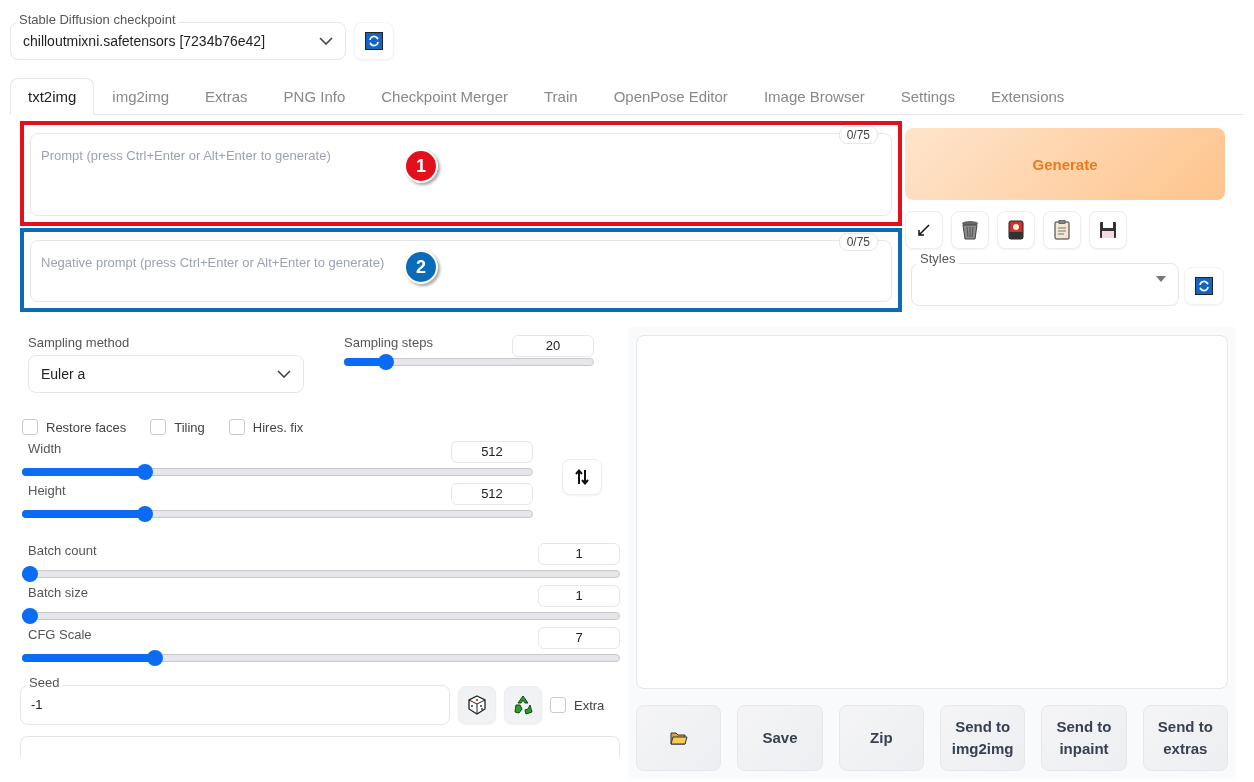  Describe the element at coordinates (79, 342) in the screenshot. I see `sampling-method-label: Sampling method` at that location.